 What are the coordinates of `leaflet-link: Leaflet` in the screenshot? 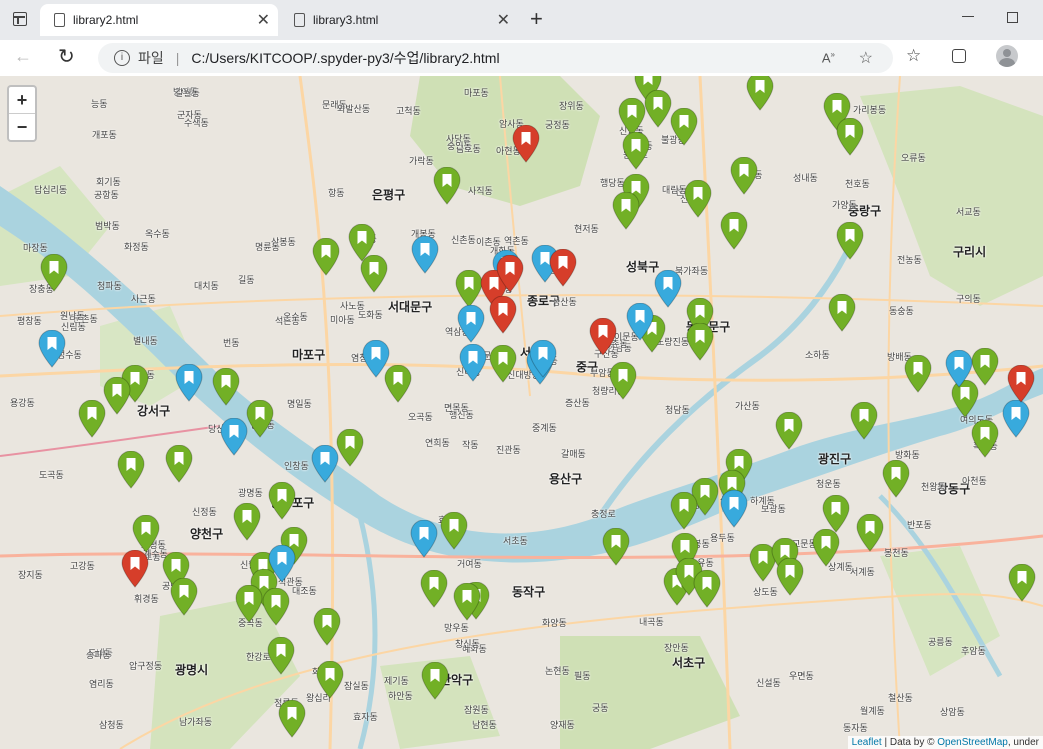 It's located at (867, 742).